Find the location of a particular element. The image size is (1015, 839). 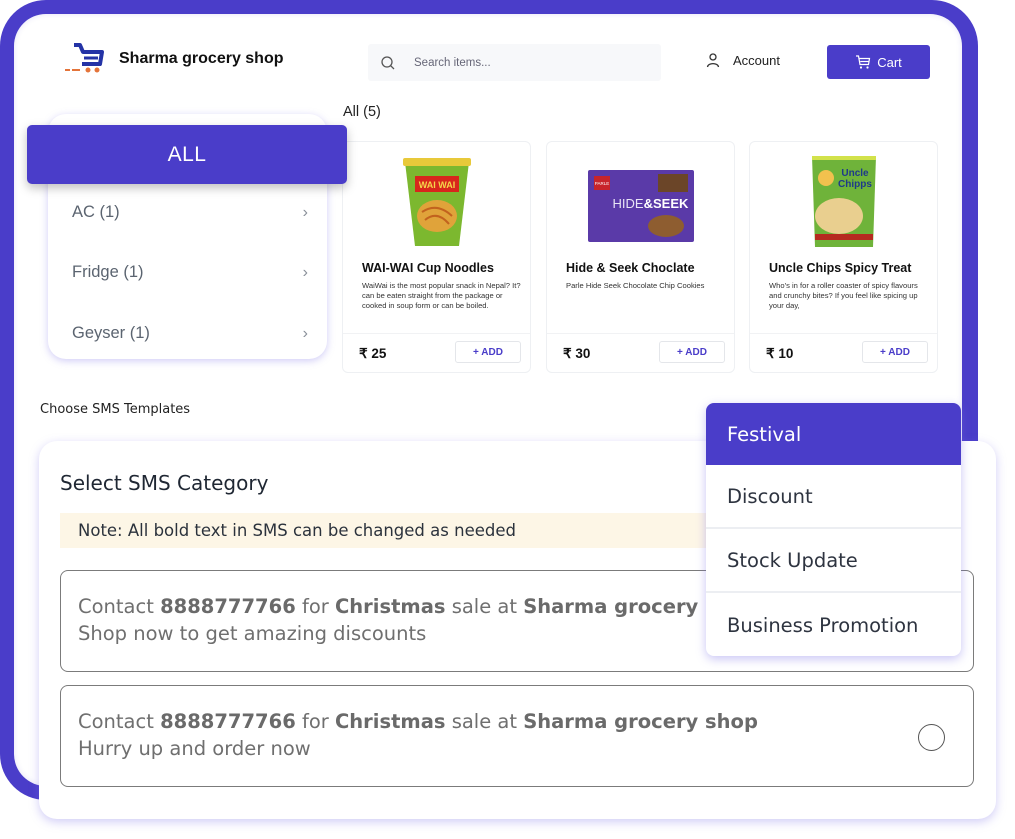

user-icon is located at coordinates (713, 60).